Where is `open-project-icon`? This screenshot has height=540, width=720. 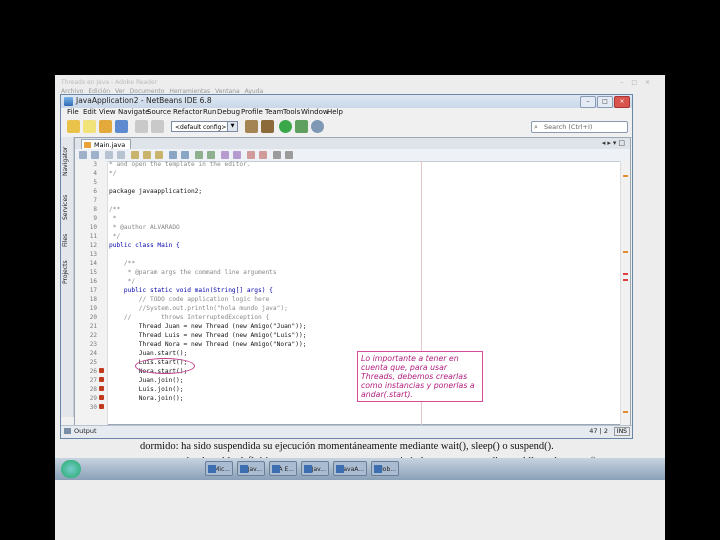 open-project-icon is located at coordinates (105, 126).